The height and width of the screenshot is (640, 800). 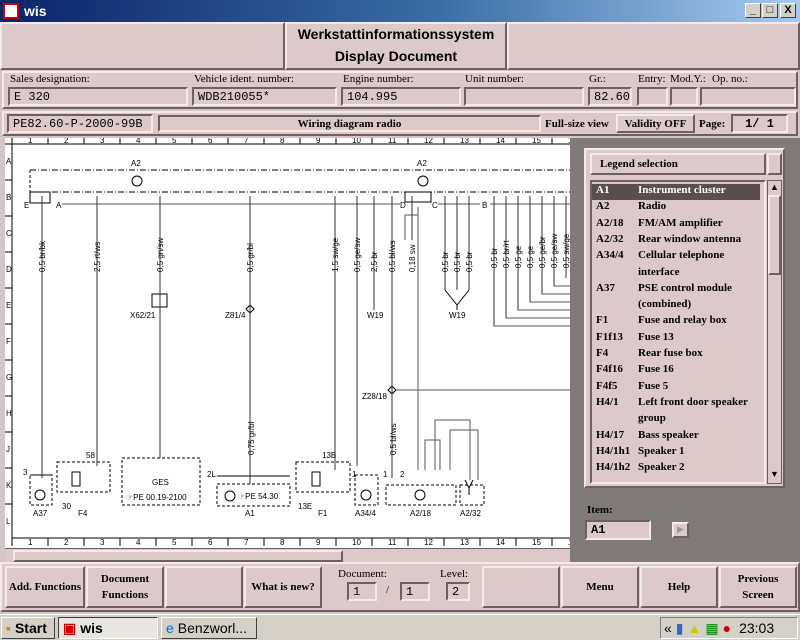 What do you see at coordinates (676, 257) in the screenshot?
I see `legend-item: A34/4 Cellular telephone` at bounding box center [676, 257].